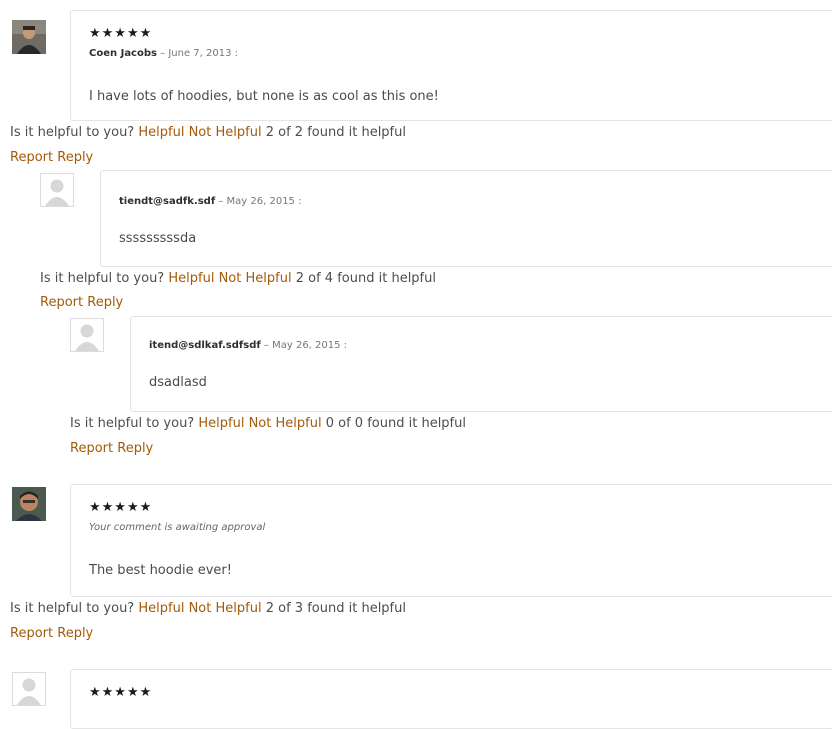 Image resolution: width=832 pixels, height=729 pixels. What do you see at coordinates (451, 699) in the screenshot?
I see `comment-box: ★★★★★` at bounding box center [451, 699].